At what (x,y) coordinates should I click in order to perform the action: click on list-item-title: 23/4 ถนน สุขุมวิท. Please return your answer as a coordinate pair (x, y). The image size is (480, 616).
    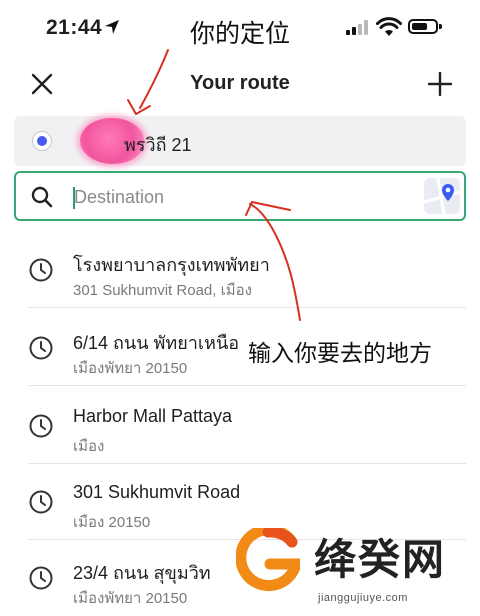
    Looking at the image, I should click on (142, 573).